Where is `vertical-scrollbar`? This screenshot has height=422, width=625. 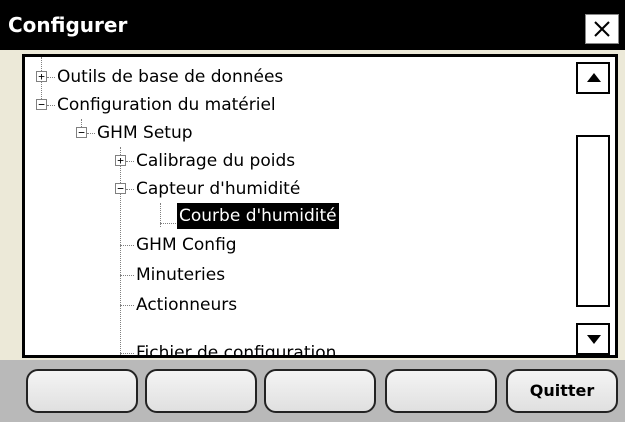
vertical-scrollbar is located at coordinates (594, 206).